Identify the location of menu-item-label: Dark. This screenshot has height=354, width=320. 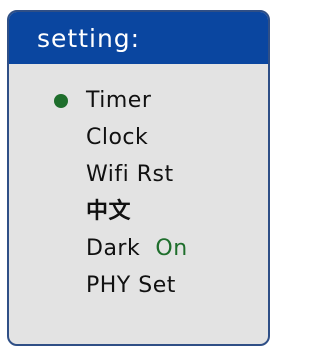
(113, 248).